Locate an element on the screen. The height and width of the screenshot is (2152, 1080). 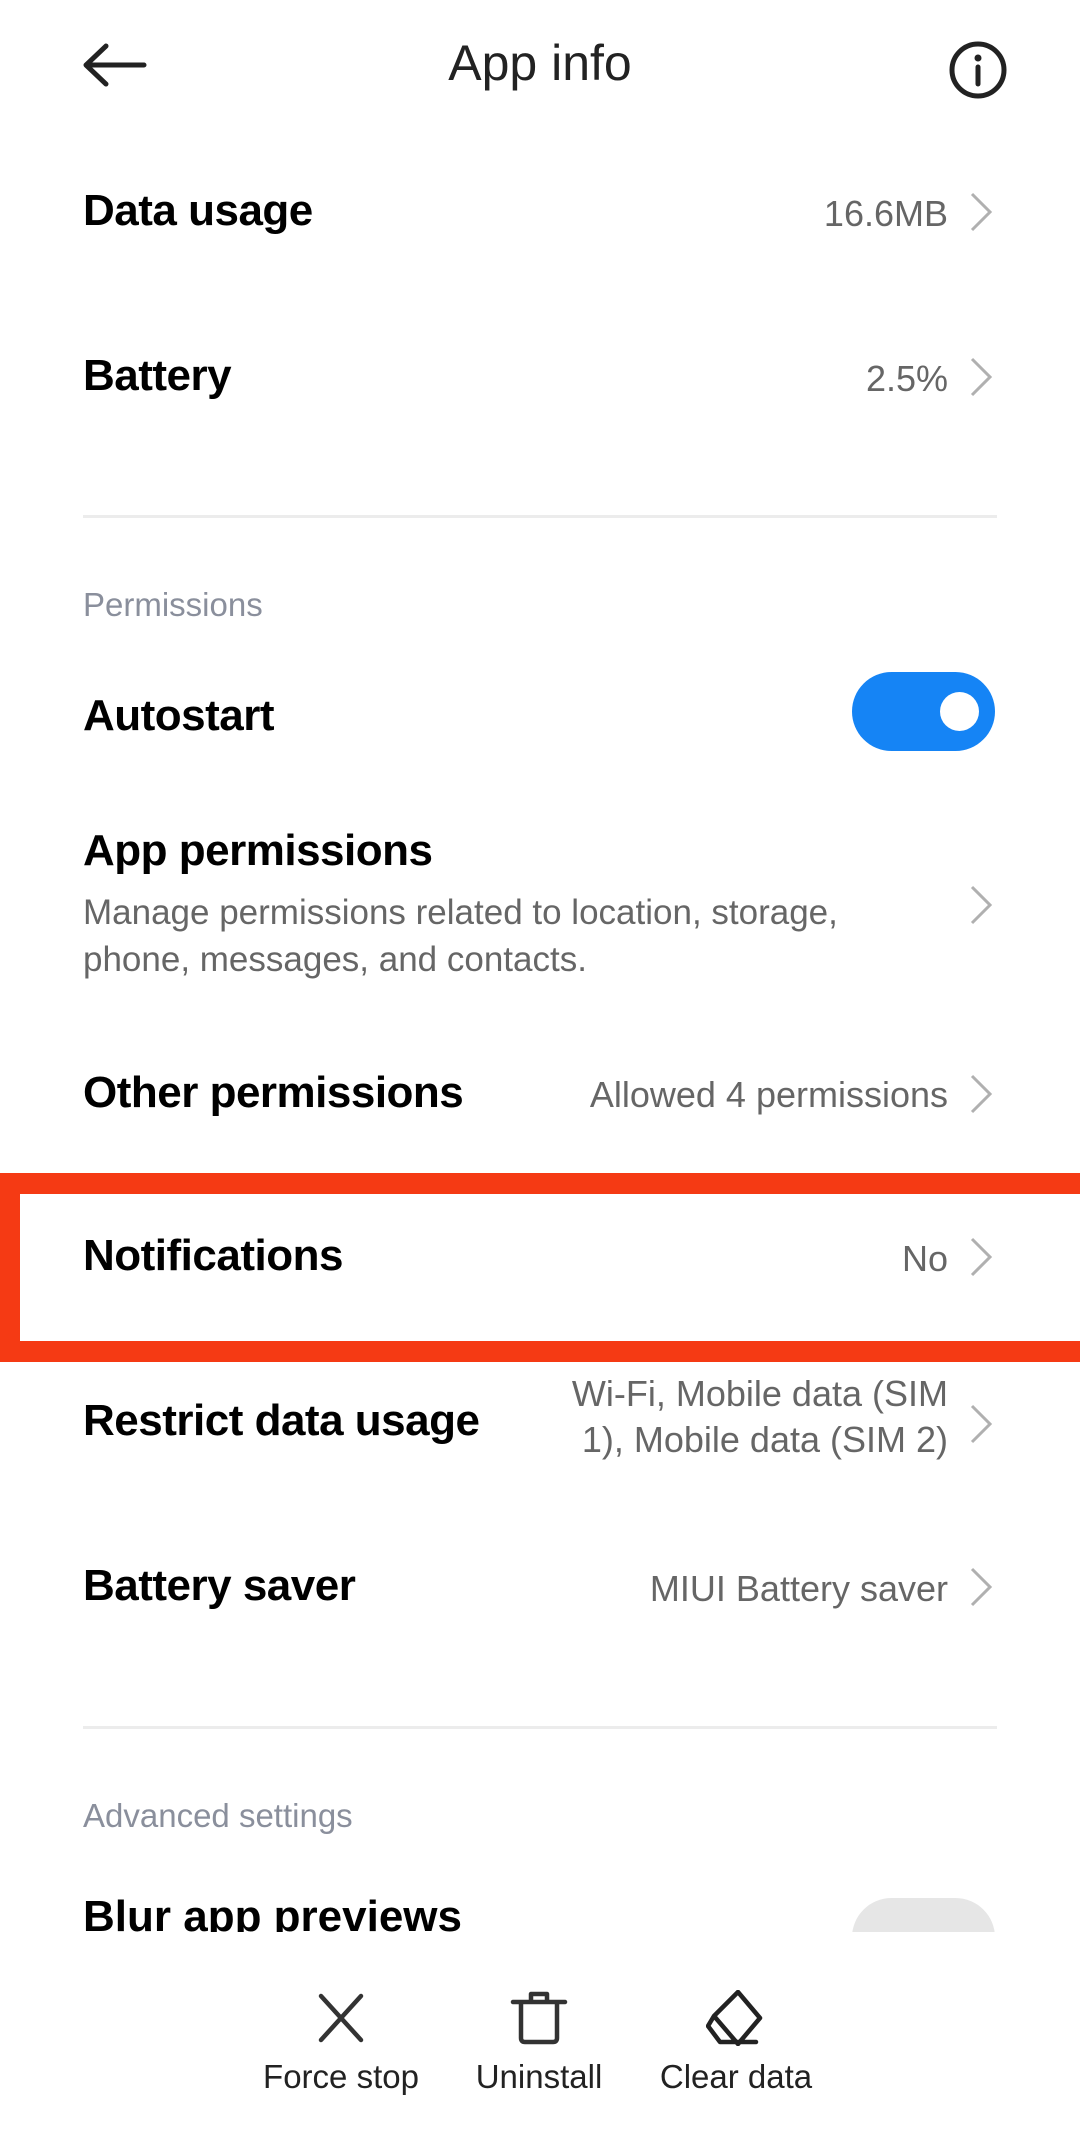
info-circle-icon is located at coordinates (978, 70).